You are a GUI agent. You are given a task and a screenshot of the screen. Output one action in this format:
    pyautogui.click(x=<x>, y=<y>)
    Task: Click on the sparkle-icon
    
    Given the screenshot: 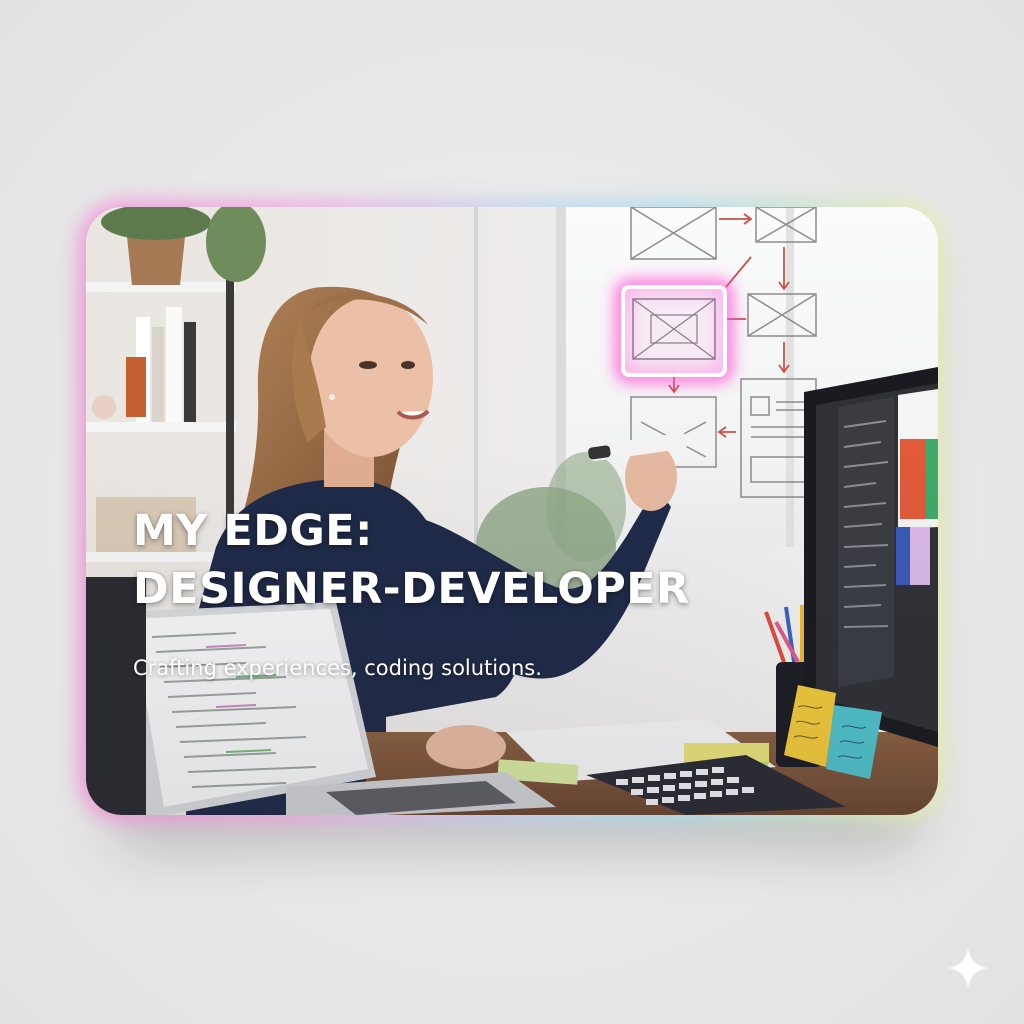 What is the action you would take?
    pyautogui.click(x=968, y=968)
    